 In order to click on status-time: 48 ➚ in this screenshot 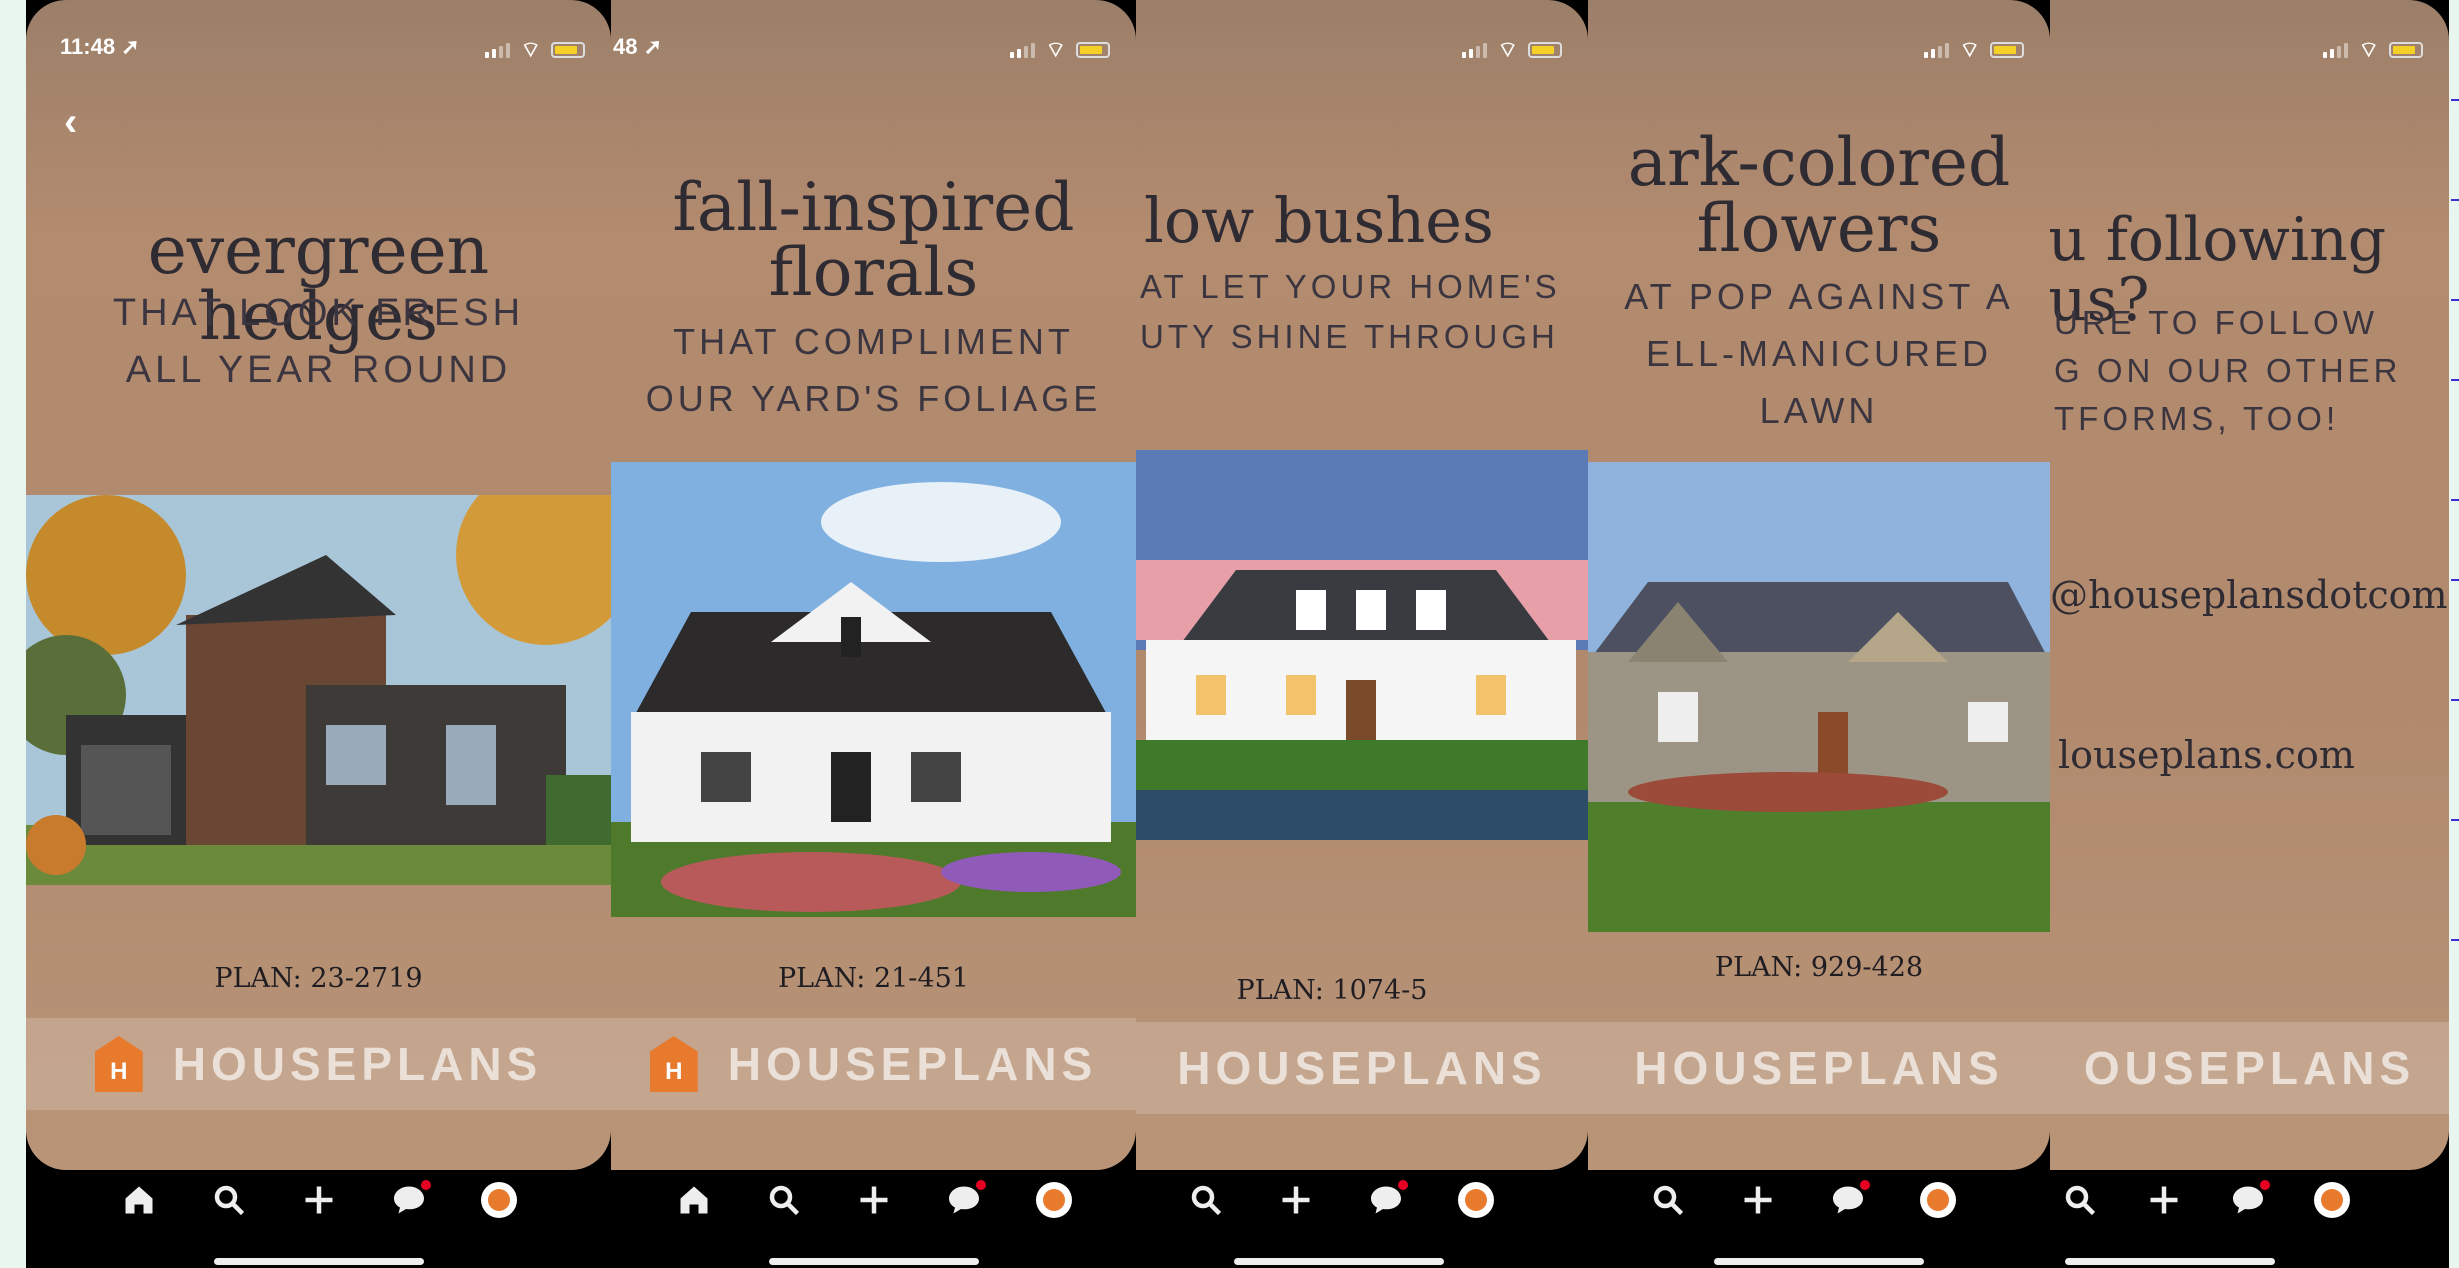, I will do `click(638, 46)`.